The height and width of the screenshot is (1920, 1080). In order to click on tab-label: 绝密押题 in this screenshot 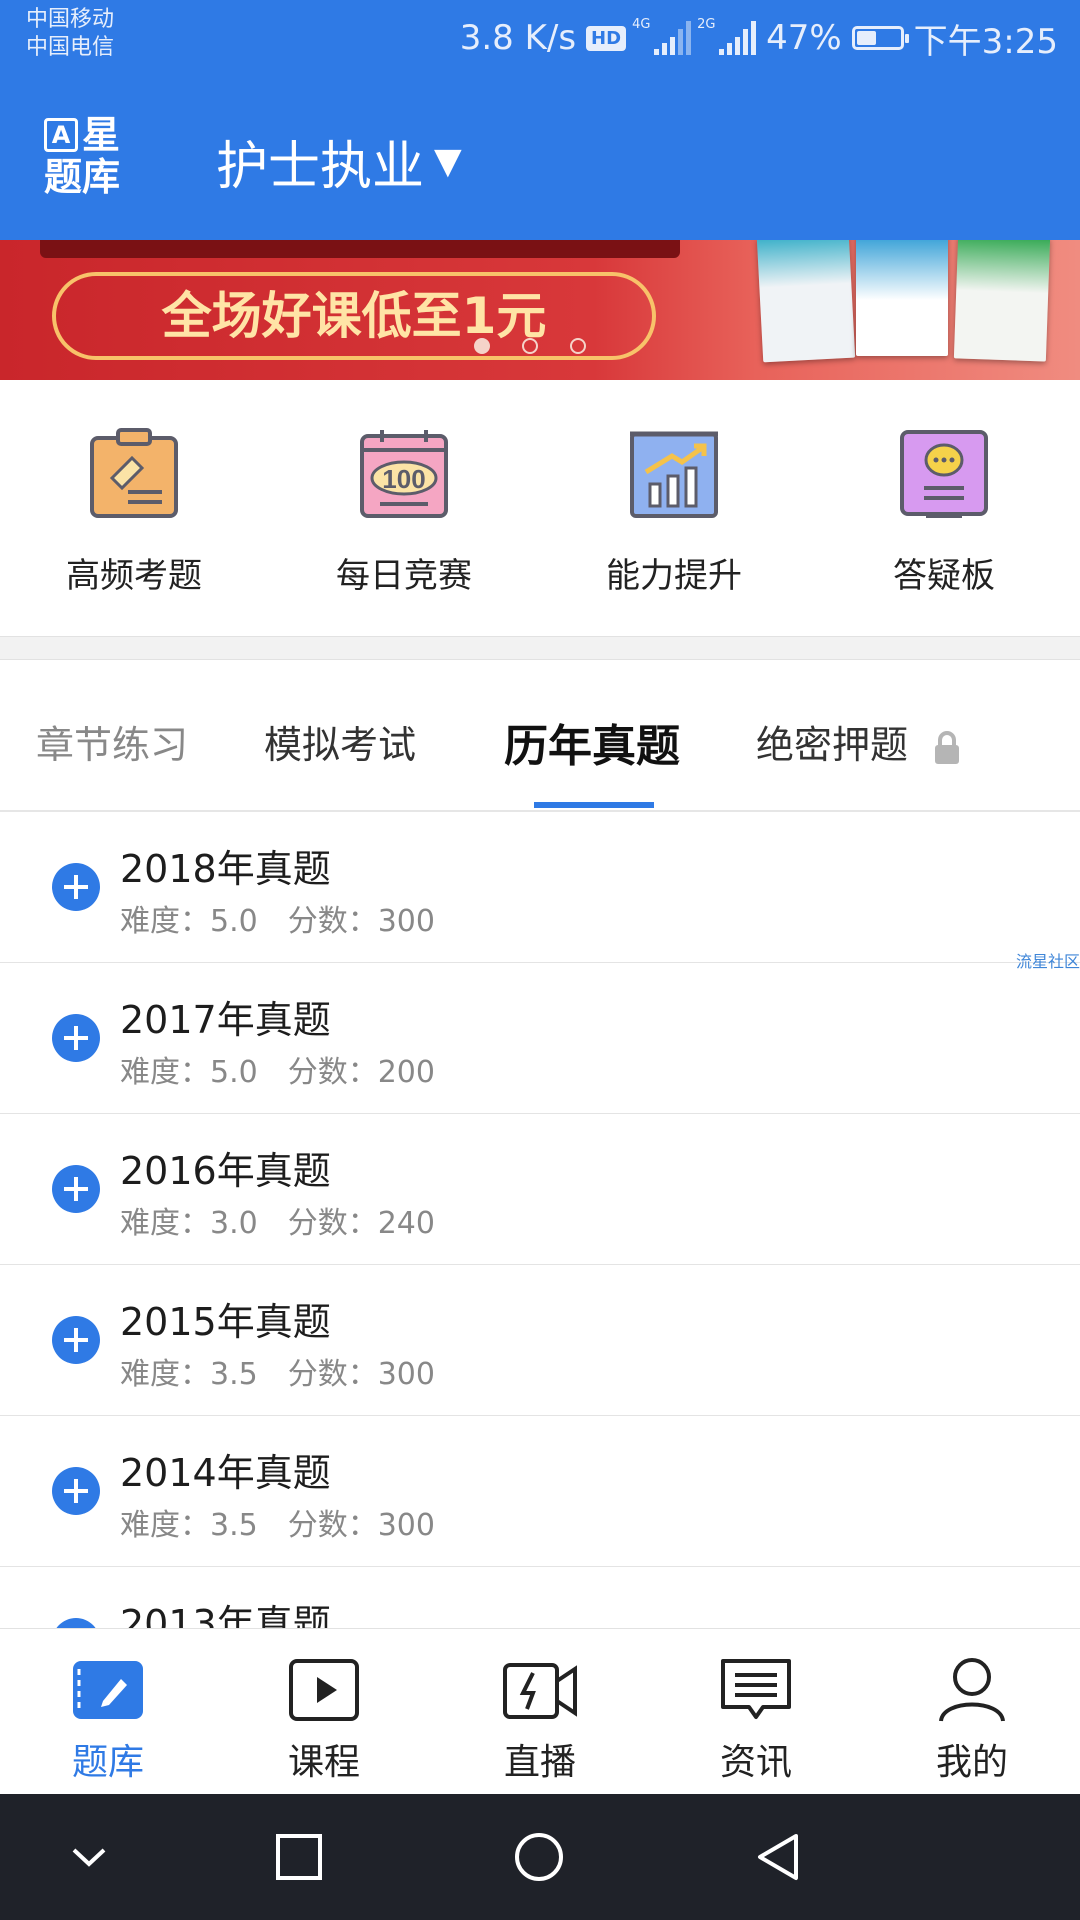, I will do `click(832, 745)`.